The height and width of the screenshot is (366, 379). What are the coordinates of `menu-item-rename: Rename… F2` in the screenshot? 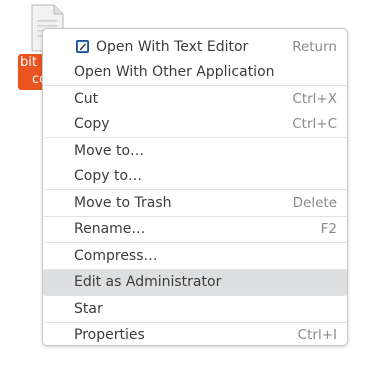 It's located at (195, 230).